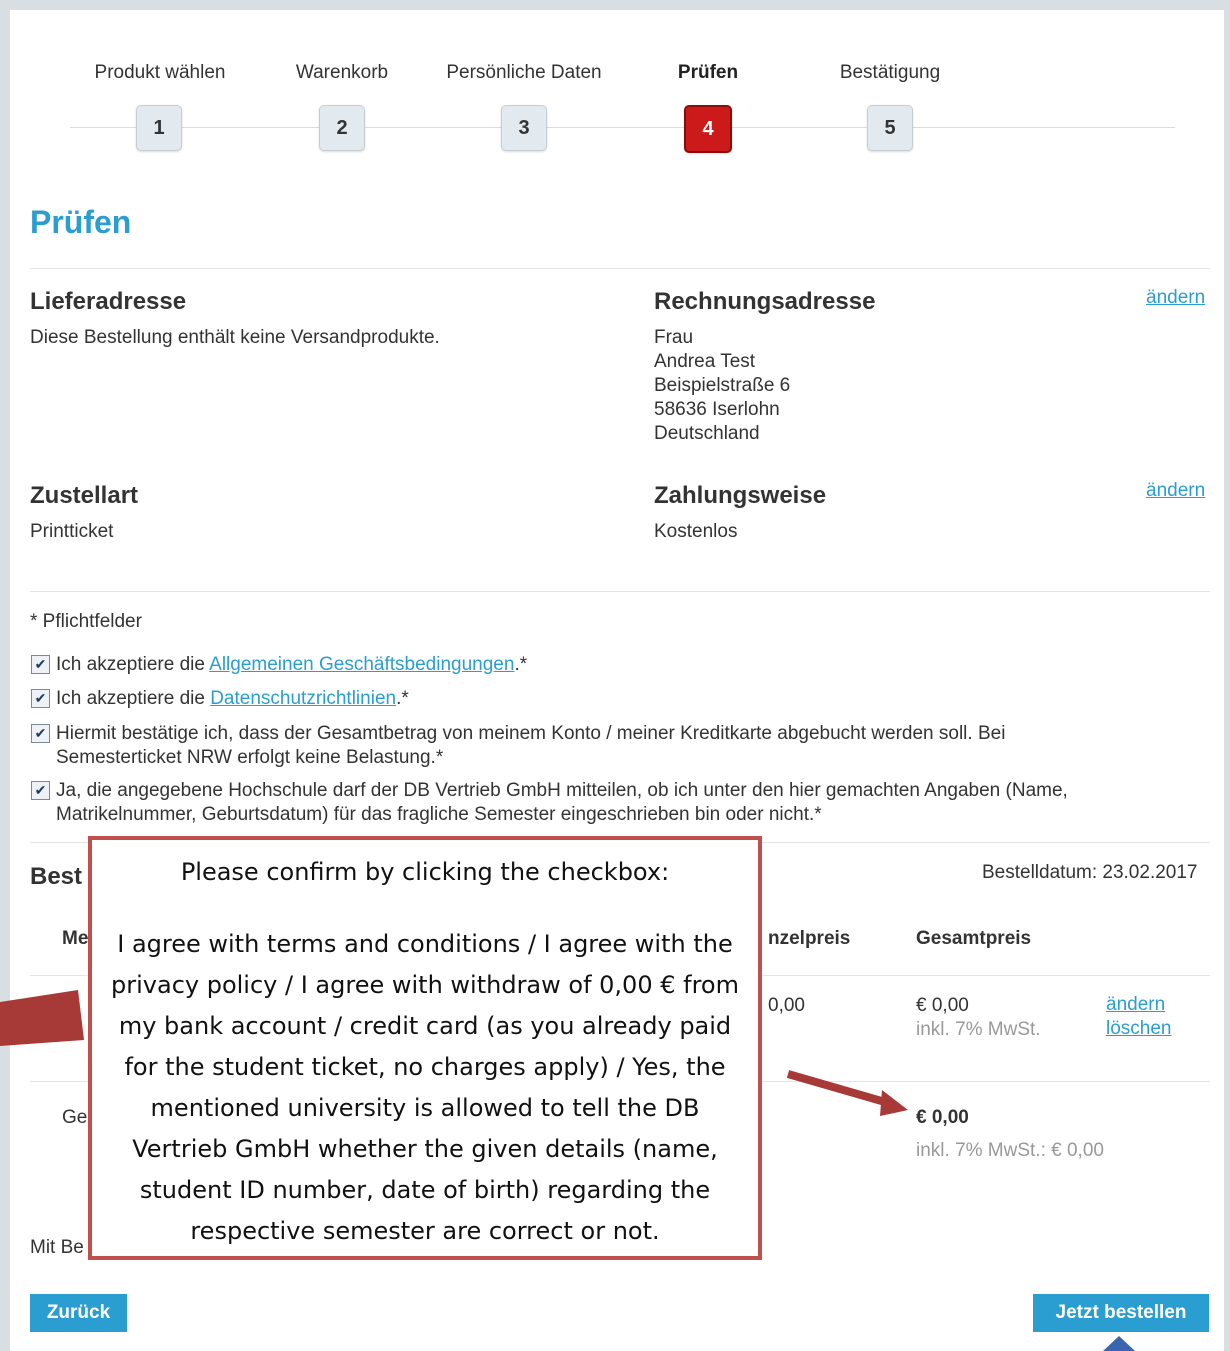  Describe the element at coordinates (72, 531) in the screenshot. I see `shipping-value: Printticket` at that location.